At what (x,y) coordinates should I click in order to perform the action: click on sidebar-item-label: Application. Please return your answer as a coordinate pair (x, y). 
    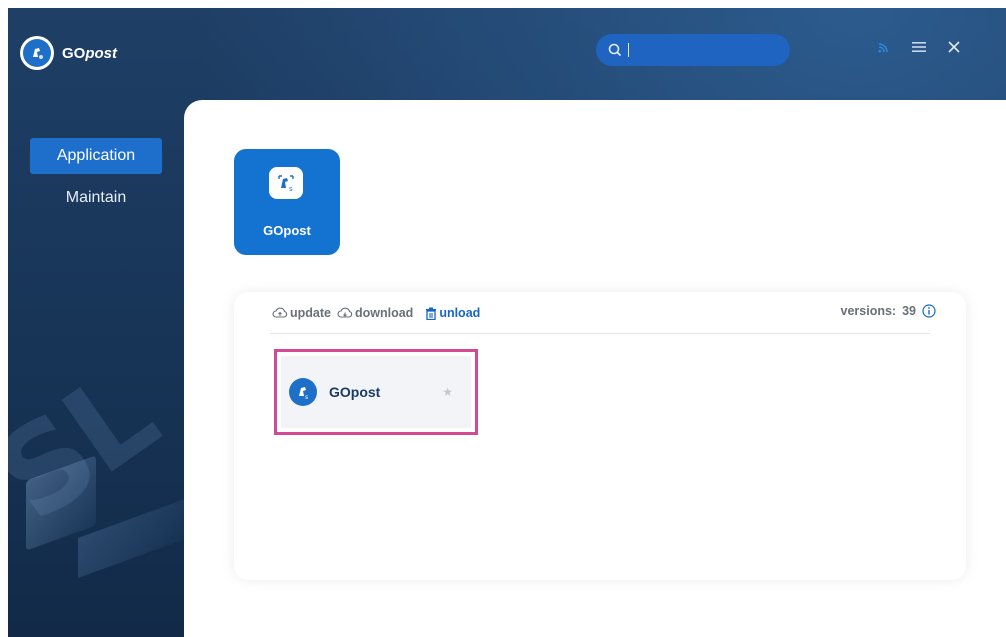
    Looking at the image, I should click on (96, 155).